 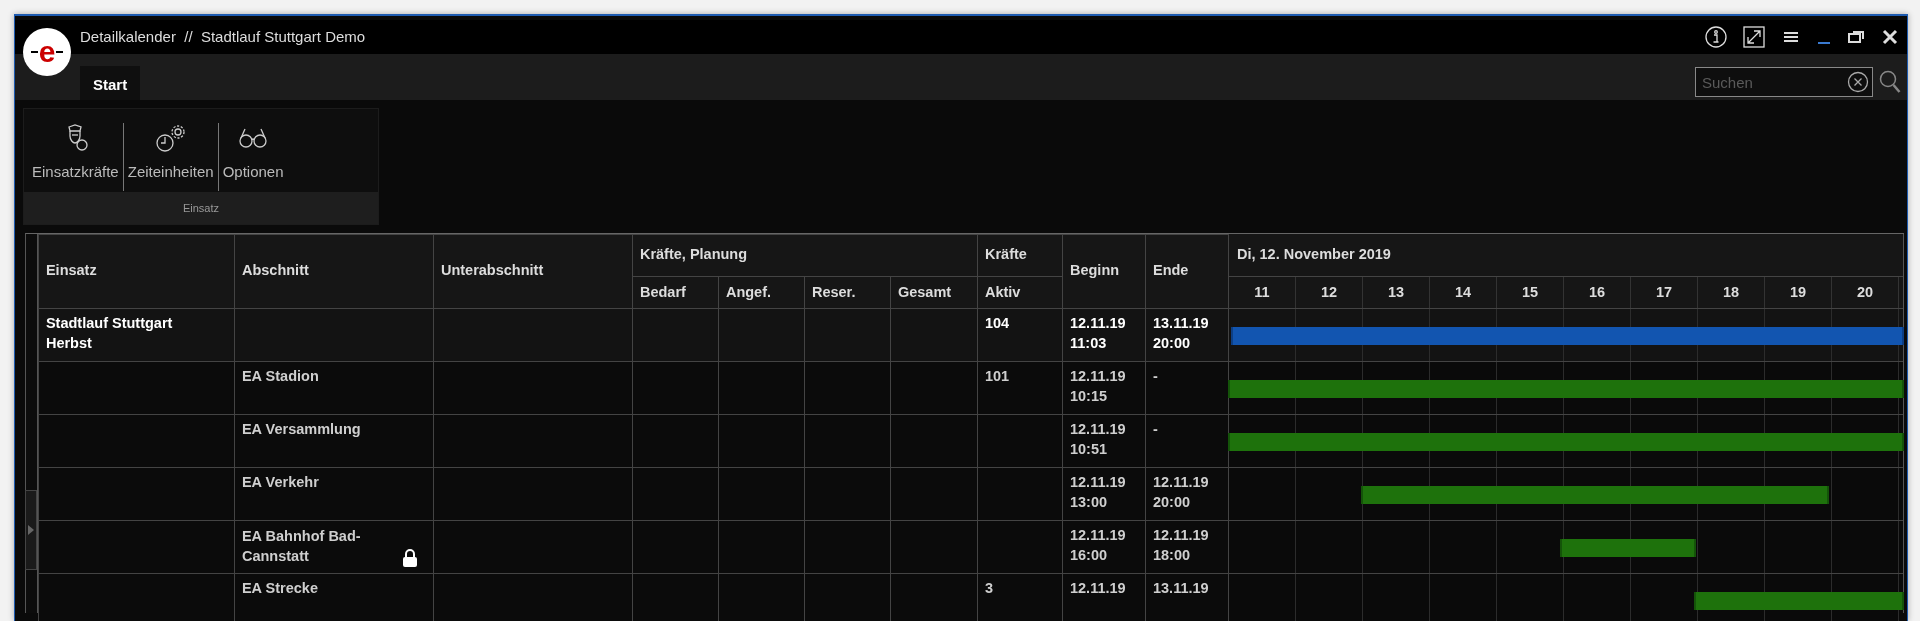 What do you see at coordinates (1890, 82) in the screenshot?
I see `search-icon` at bounding box center [1890, 82].